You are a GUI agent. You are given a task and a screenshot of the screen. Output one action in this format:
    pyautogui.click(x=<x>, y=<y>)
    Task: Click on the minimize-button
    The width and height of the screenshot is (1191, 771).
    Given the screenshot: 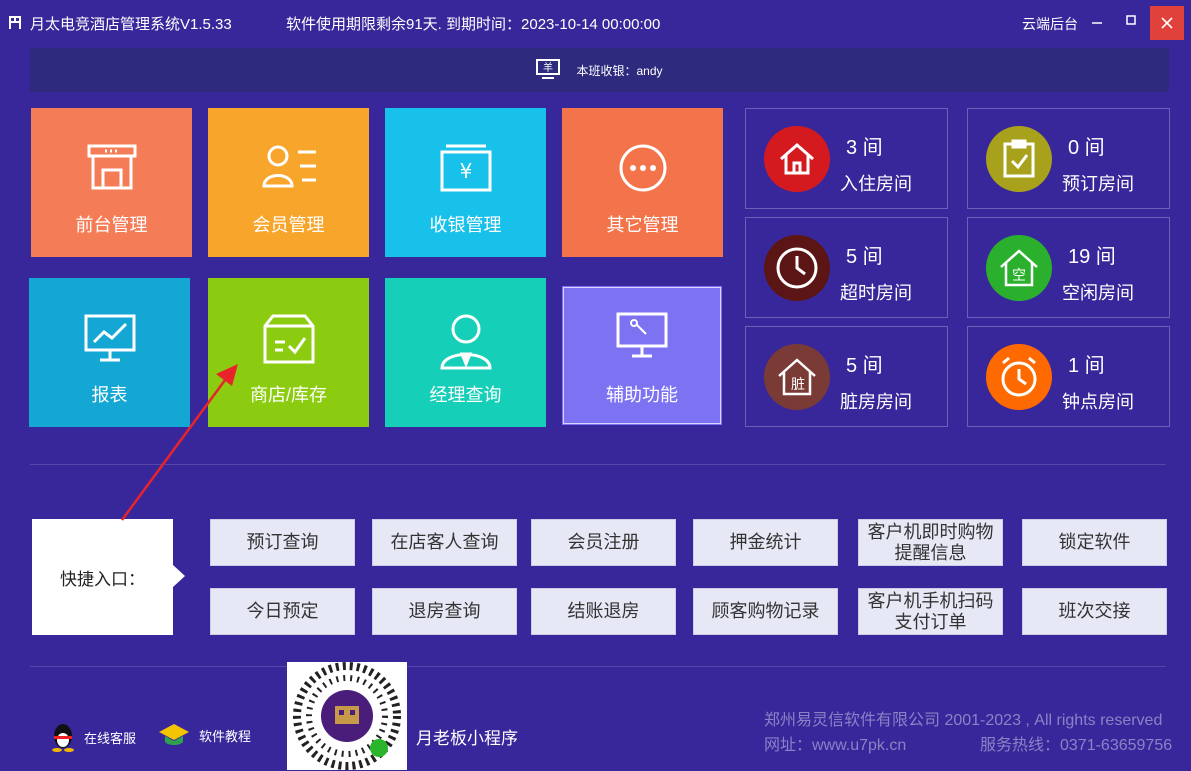 What is the action you would take?
    pyautogui.click(x=1097, y=20)
    